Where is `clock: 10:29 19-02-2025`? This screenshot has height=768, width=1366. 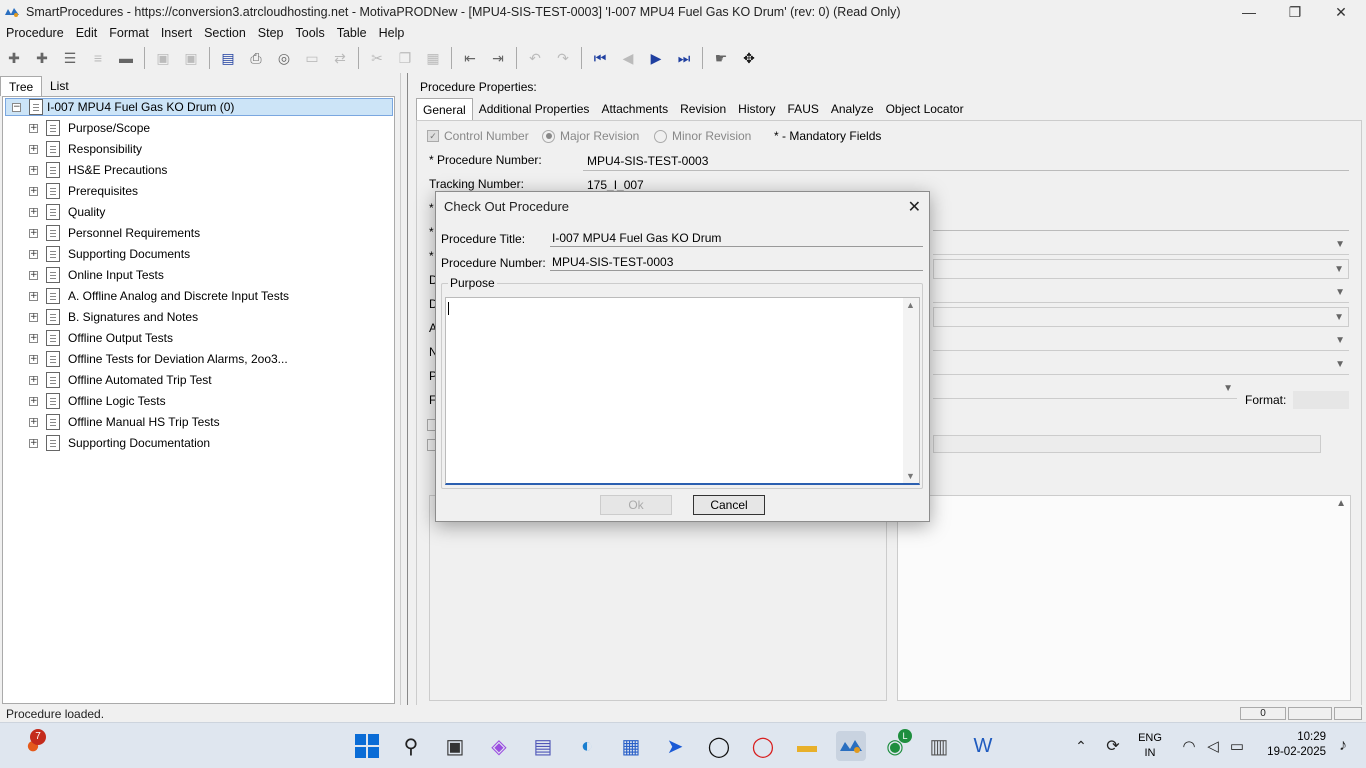
clock: 10:29 19-02-2025 is located at coordinates (1291, 745).